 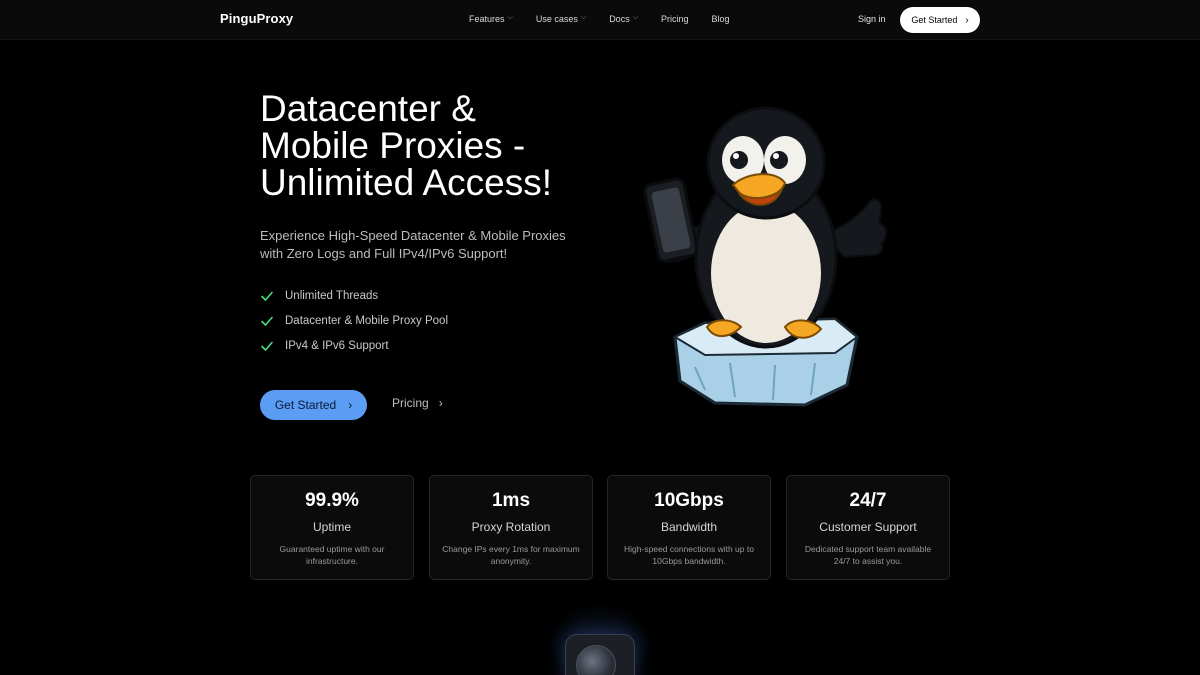 I want to click on stat-label: Uptime, so click(x=331, y=527).